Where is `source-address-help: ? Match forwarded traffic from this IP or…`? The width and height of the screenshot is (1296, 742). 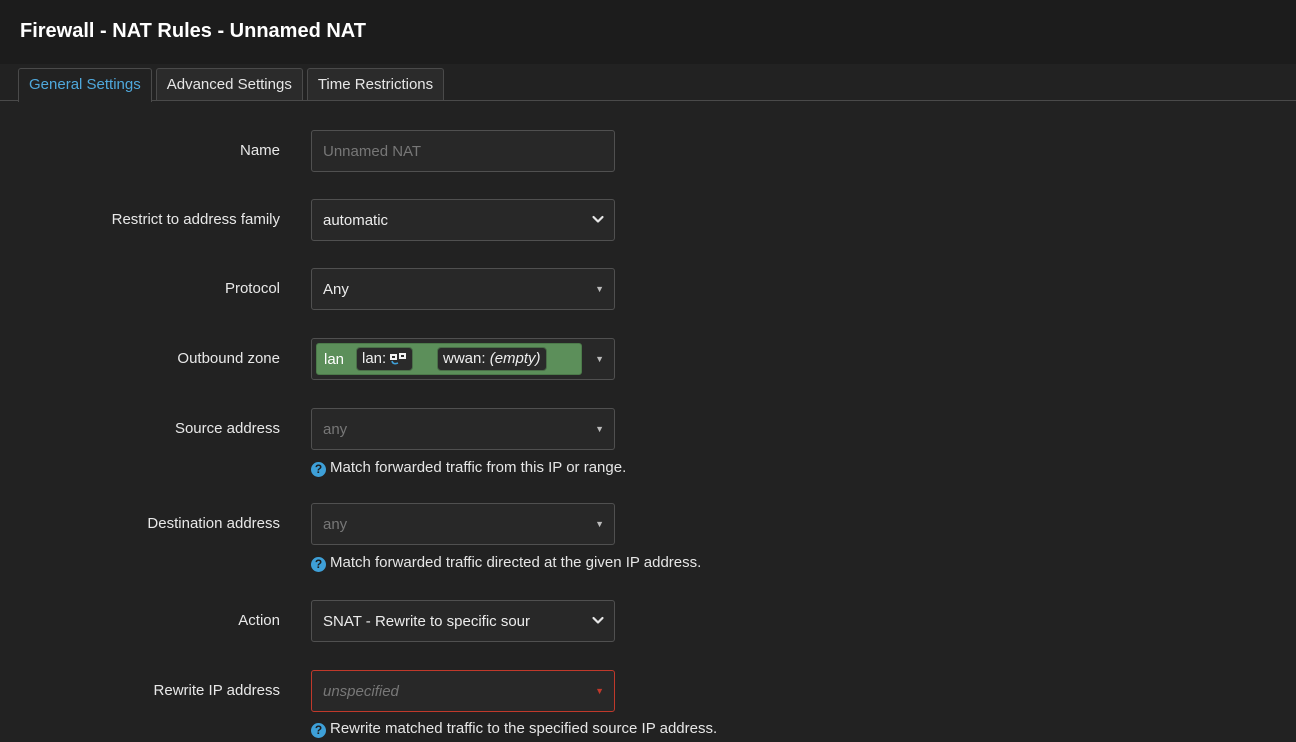 source-address-help: ? Match forwarded traffic from this IP or… is located at coordinates (468, 468).